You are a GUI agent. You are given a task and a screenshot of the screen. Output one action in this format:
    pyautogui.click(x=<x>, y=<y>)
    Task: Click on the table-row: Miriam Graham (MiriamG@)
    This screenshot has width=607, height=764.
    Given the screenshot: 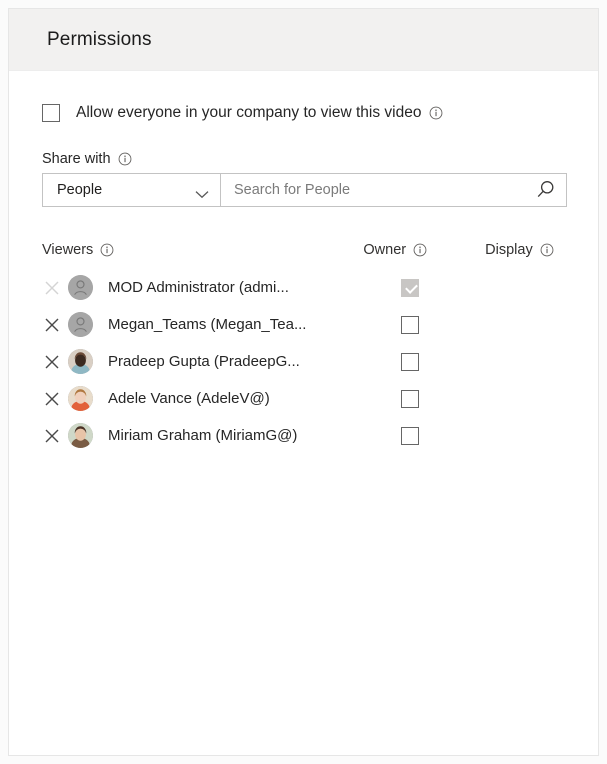 What is the action you would take?
    pyautogui.click(x=303, y=435)
    